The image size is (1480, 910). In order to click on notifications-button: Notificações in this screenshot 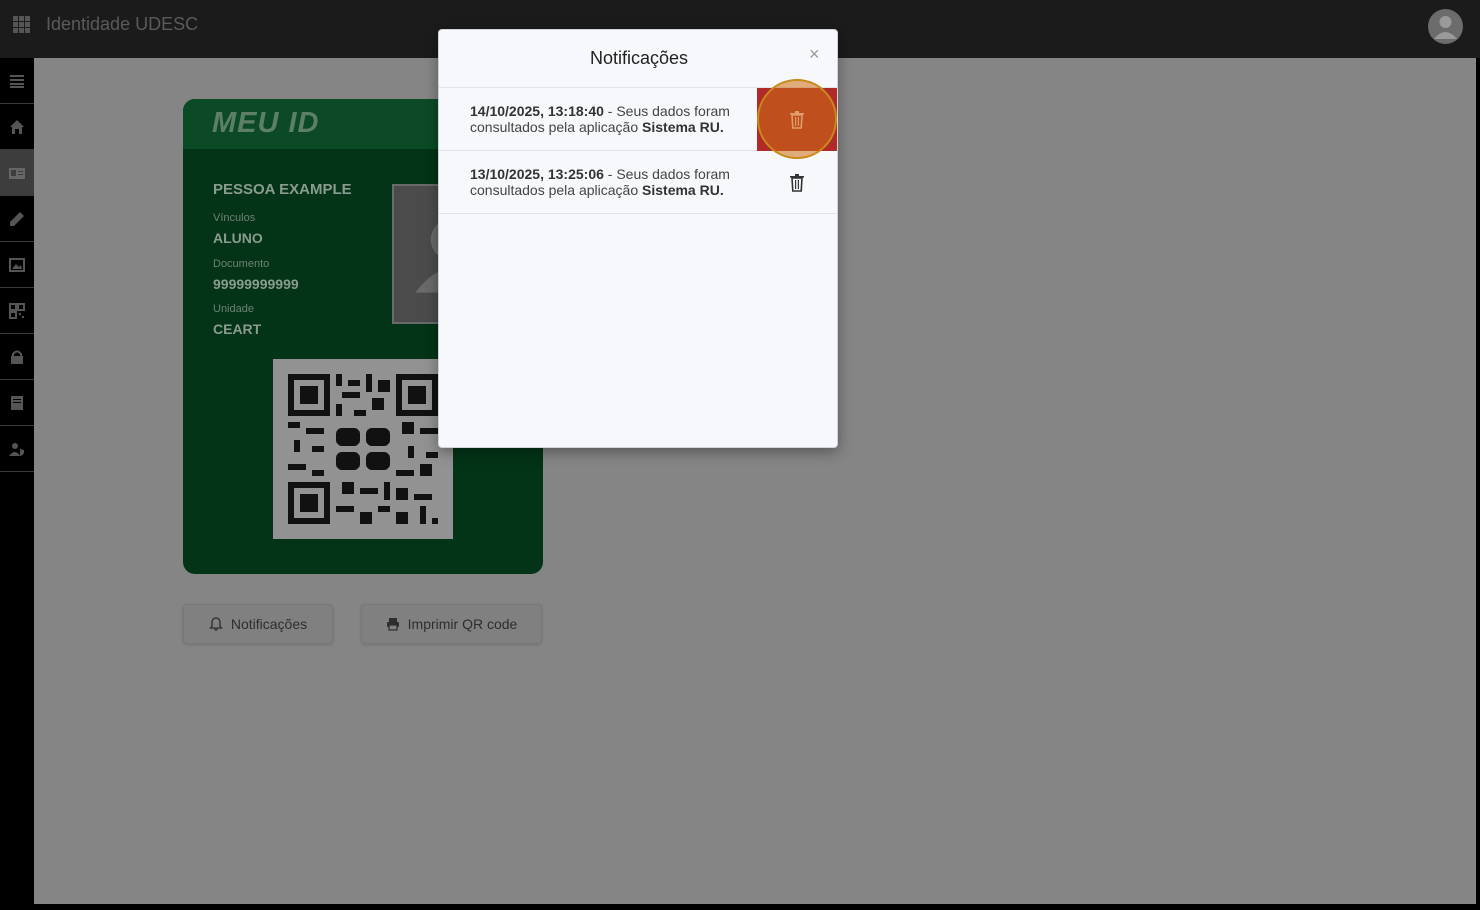, I will do `click(258, 624)`.